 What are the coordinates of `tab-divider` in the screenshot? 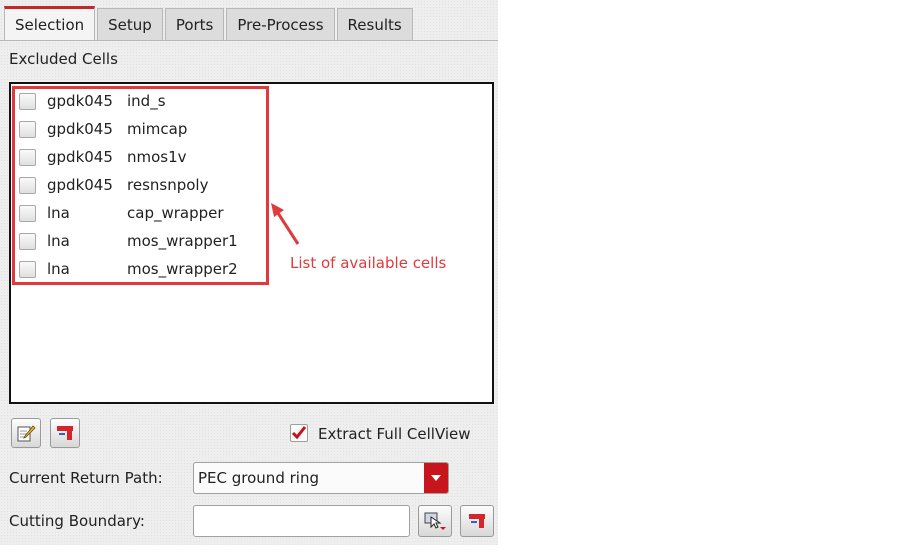 It's located at (249, 40).